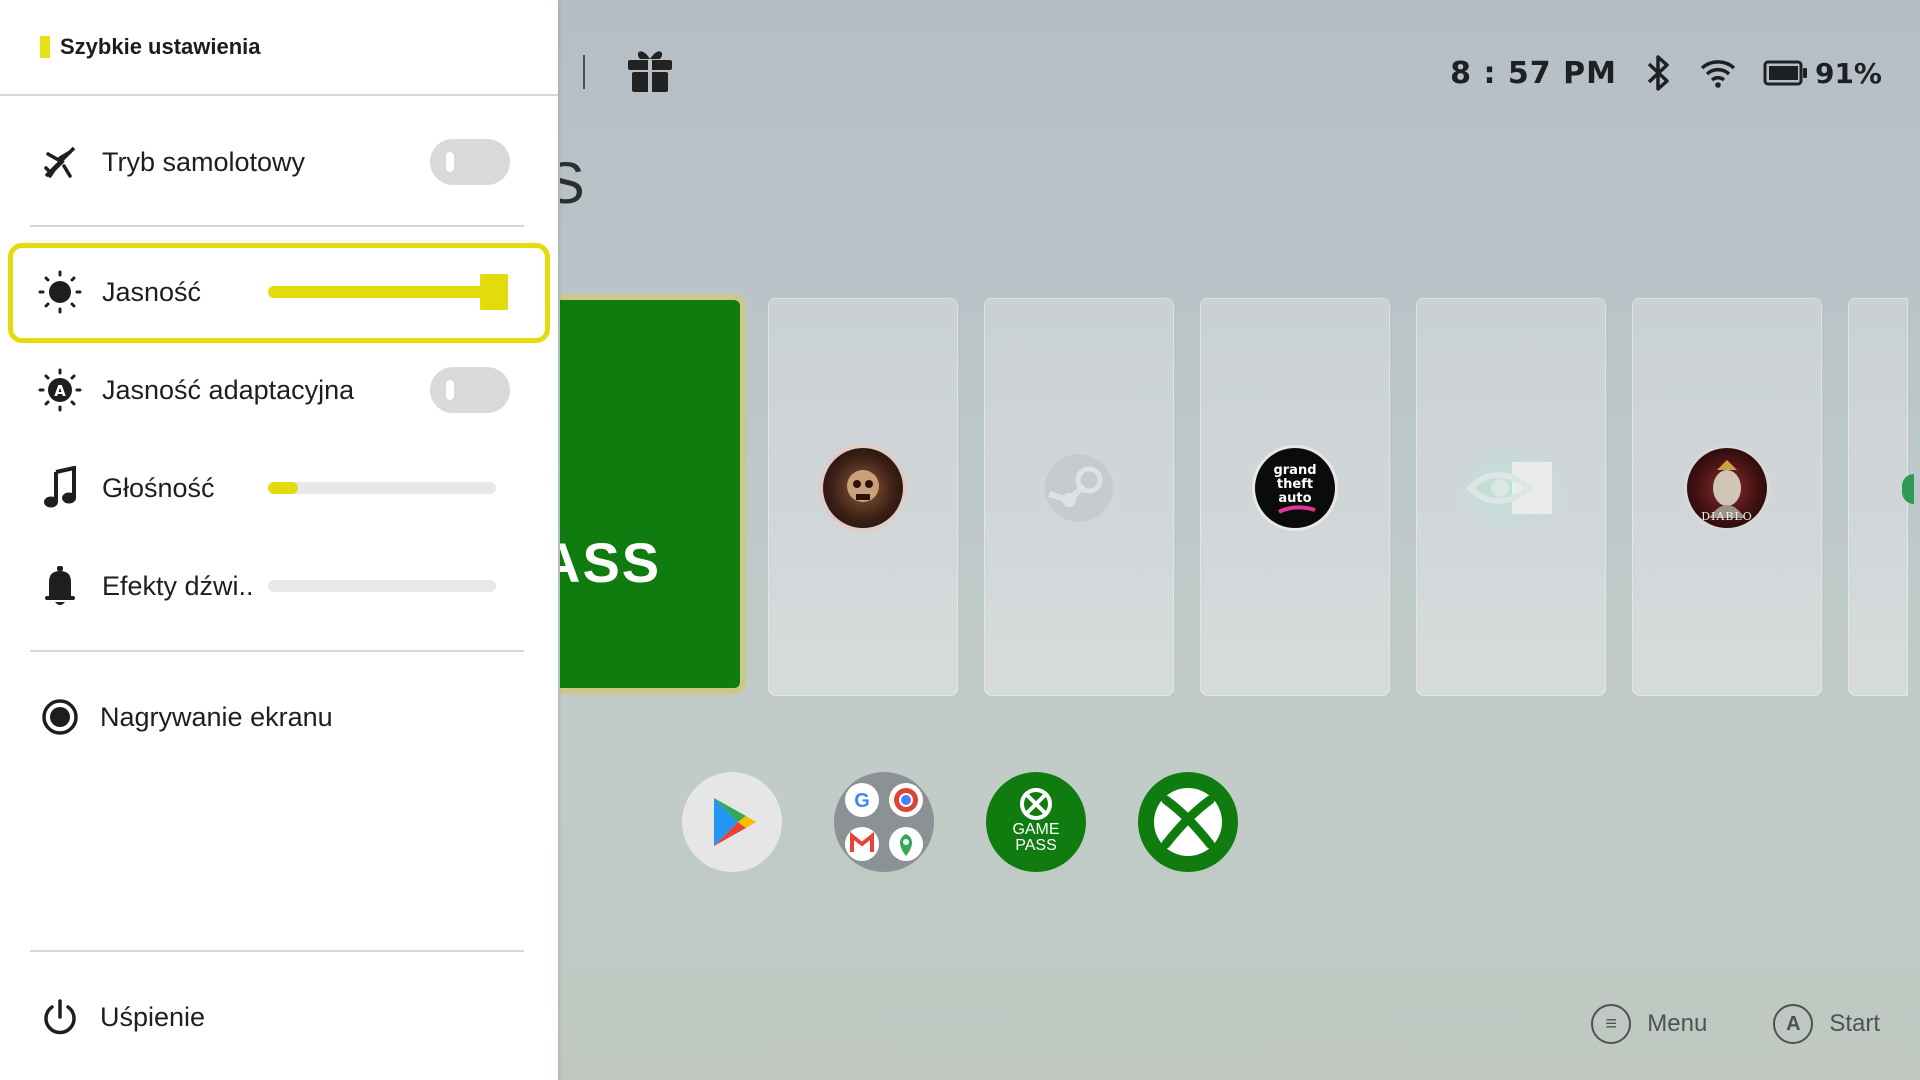 This screenshot has width=1920, height=1080. I want to click on gift-icon, so click(650, 70).